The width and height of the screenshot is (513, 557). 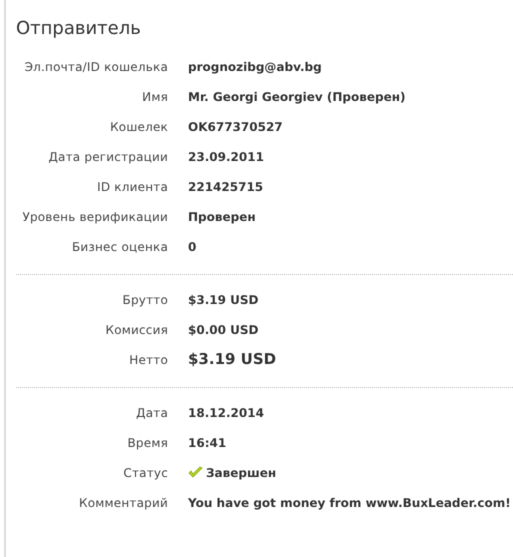 I want to click on section-title: Отправитель, so click(x=79, y=29).